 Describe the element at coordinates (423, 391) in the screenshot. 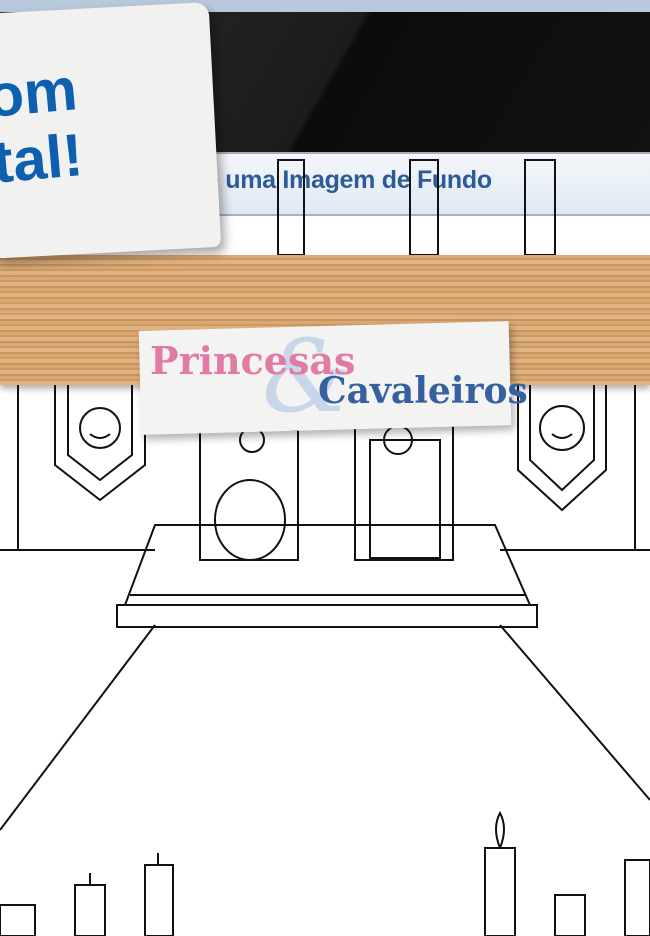

I see `logo-word-cavaleiros: Cavaleiros` at that location.